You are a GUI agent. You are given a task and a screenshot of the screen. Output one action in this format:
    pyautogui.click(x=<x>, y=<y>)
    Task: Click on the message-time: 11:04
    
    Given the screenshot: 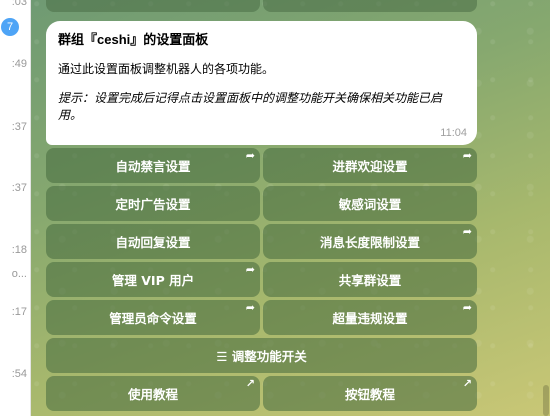 What is the action you would take?
    pyautogui.click(x=453, y=133)
    